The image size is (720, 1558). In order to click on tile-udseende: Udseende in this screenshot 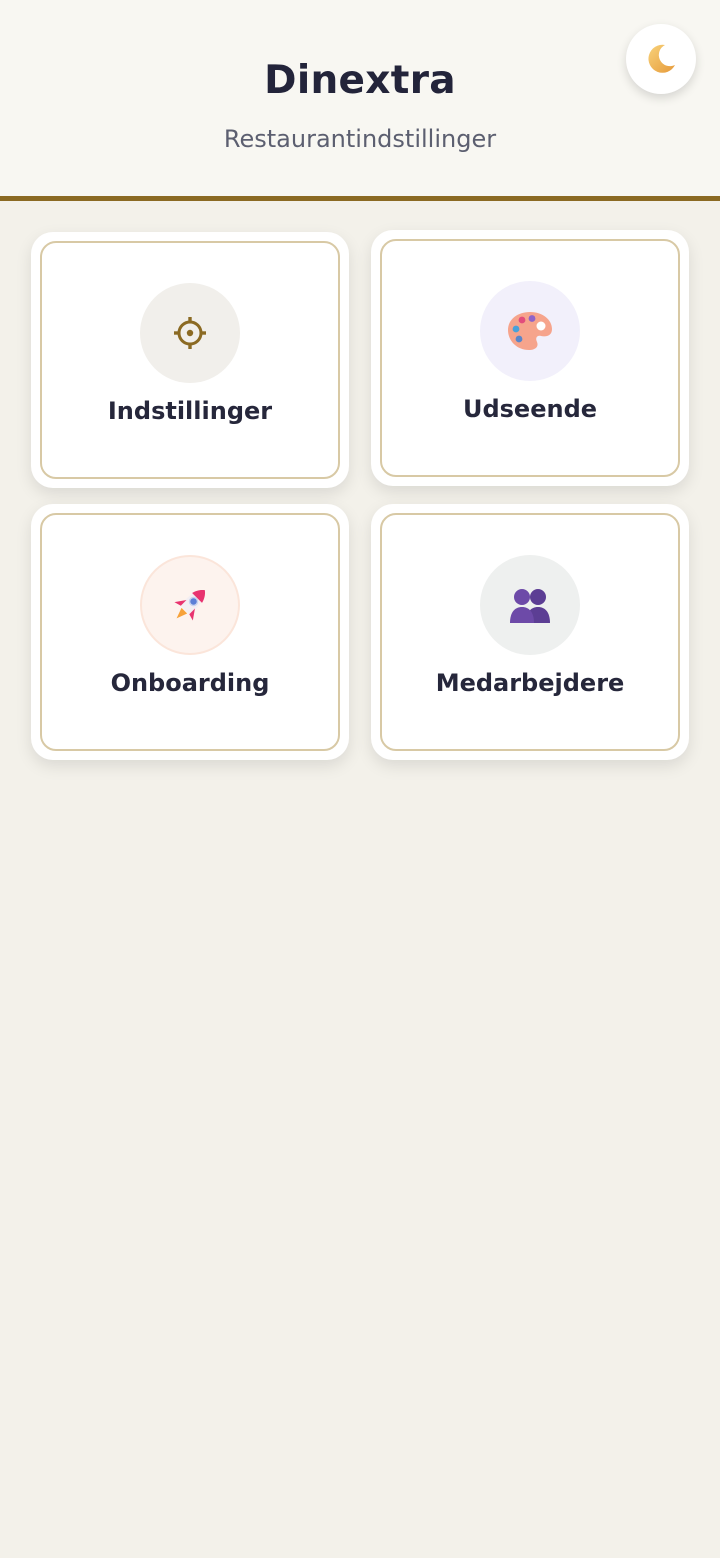, I will do `click(530, 358)`.